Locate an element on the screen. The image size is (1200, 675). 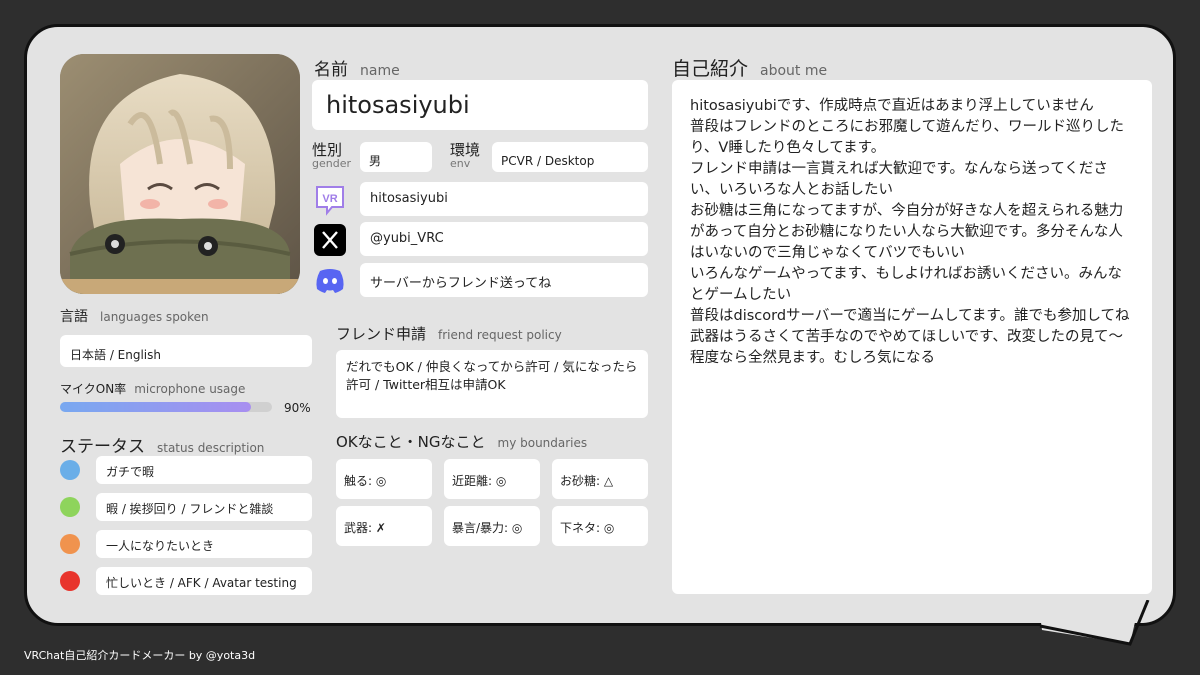
gender-value: 男 is located at coordinates (375, 161).